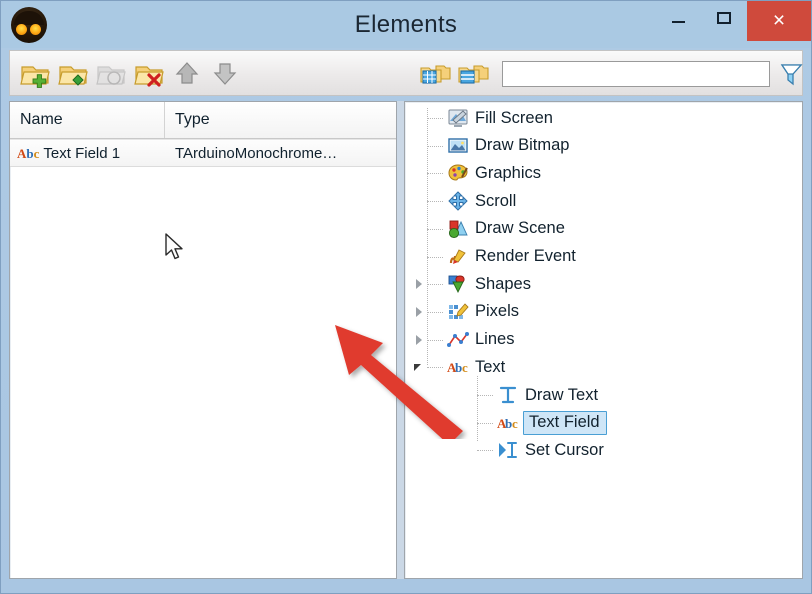 The height and width of the screenshot is (594, 812). I want to click on maximize-button, so click(724, 18).